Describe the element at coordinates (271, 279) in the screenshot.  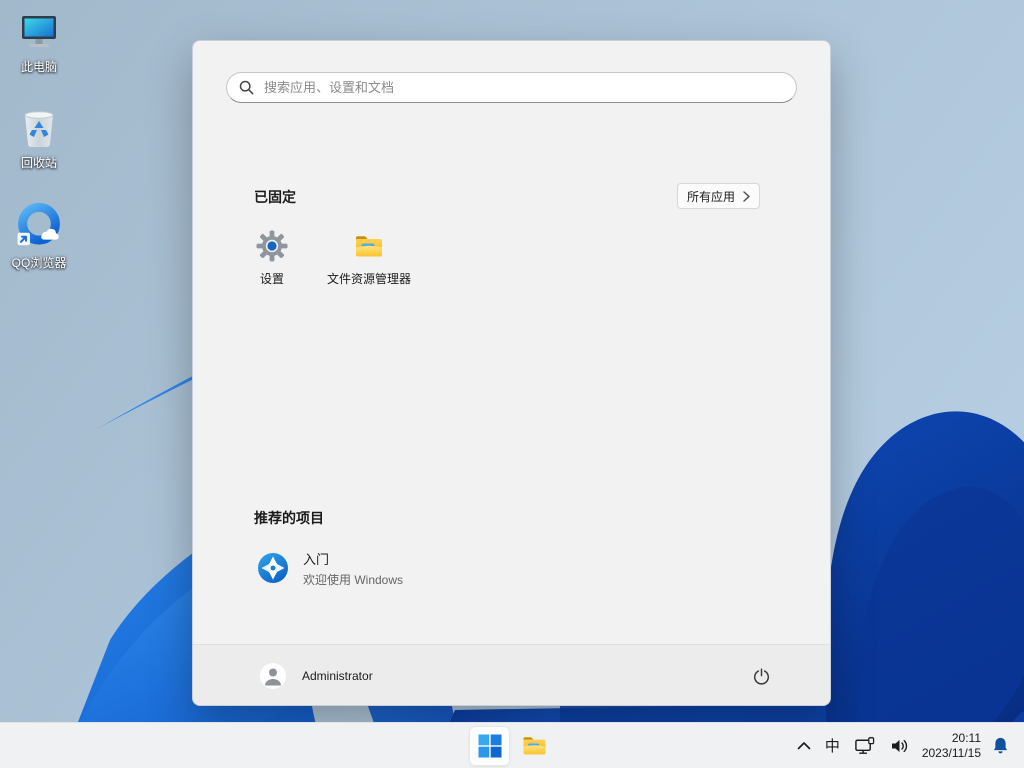
I see `pinned-app-label: 设置` at that location.